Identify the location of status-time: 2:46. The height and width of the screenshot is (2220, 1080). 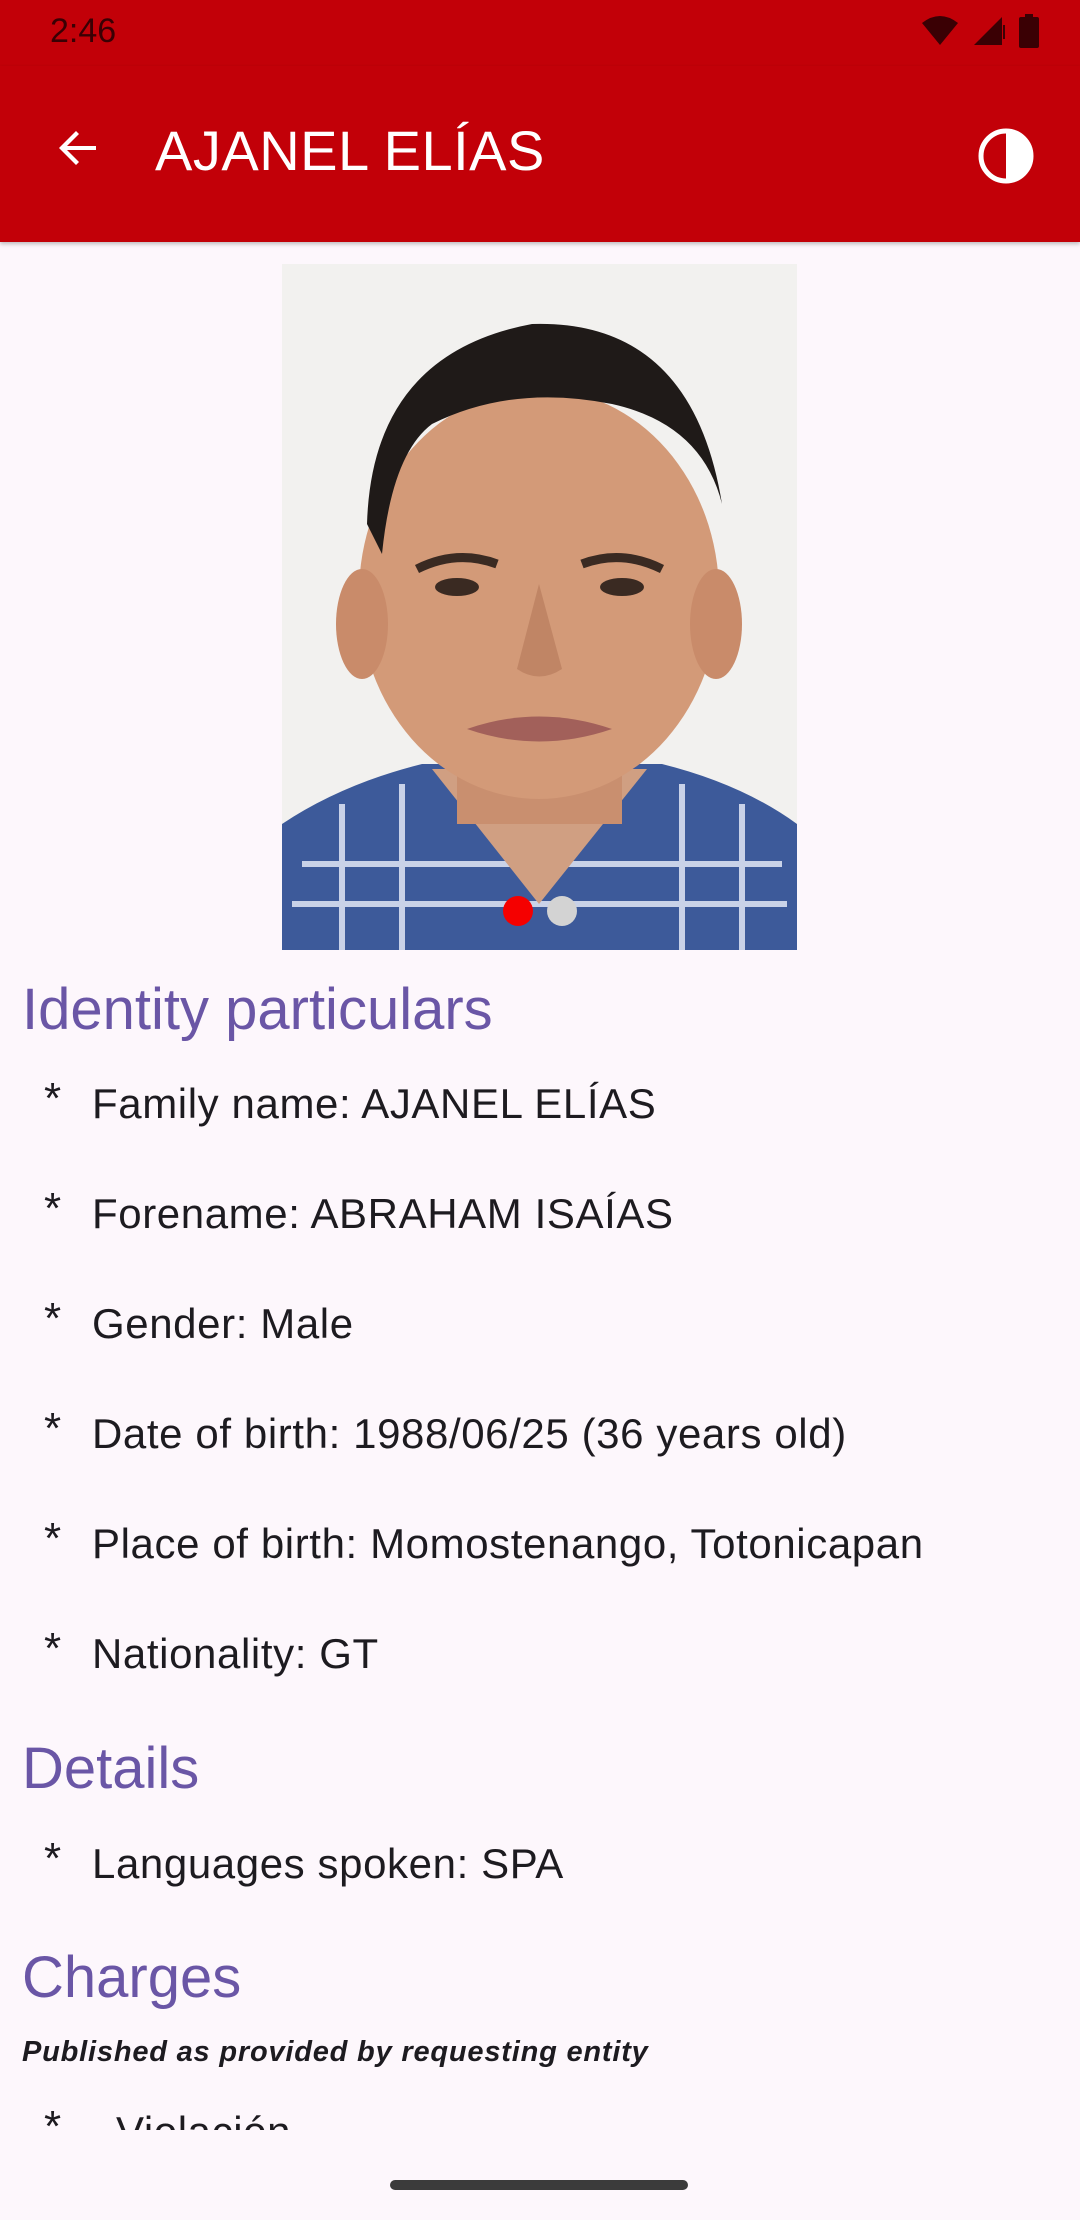
(83, 31).